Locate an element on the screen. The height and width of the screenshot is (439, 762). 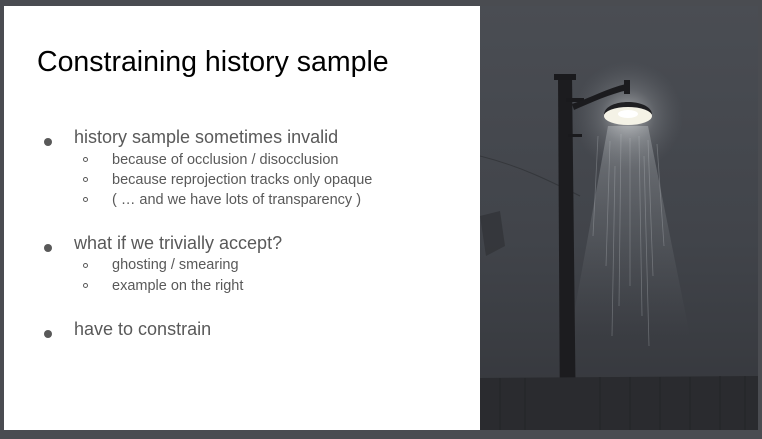
sub-bullet-item: because reprojection tracks only opaque is located at coordinates (242, 180).